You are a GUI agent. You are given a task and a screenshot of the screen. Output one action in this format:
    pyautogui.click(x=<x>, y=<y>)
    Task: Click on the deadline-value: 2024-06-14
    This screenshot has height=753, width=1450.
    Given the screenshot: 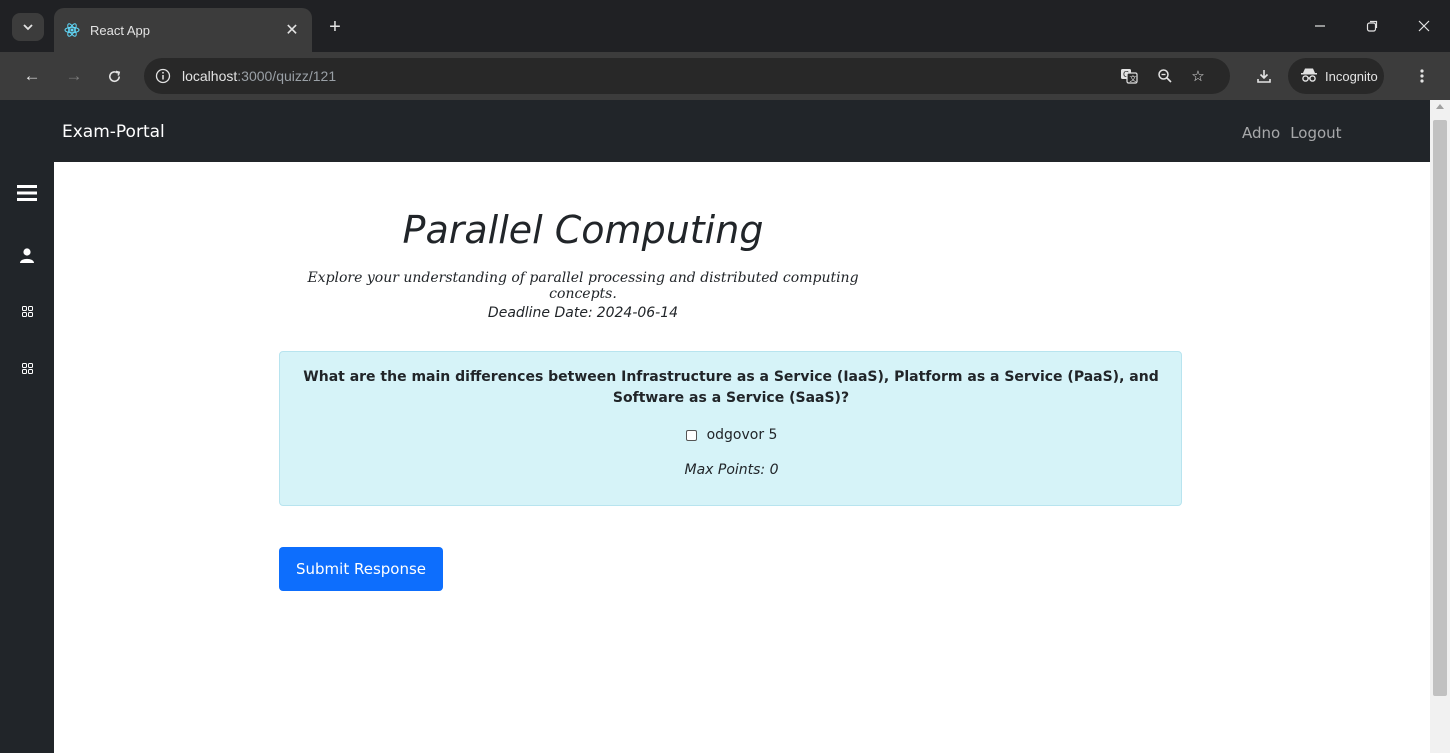 What is the action you would take?
    pyautogui.click(x=637, y=313)
    